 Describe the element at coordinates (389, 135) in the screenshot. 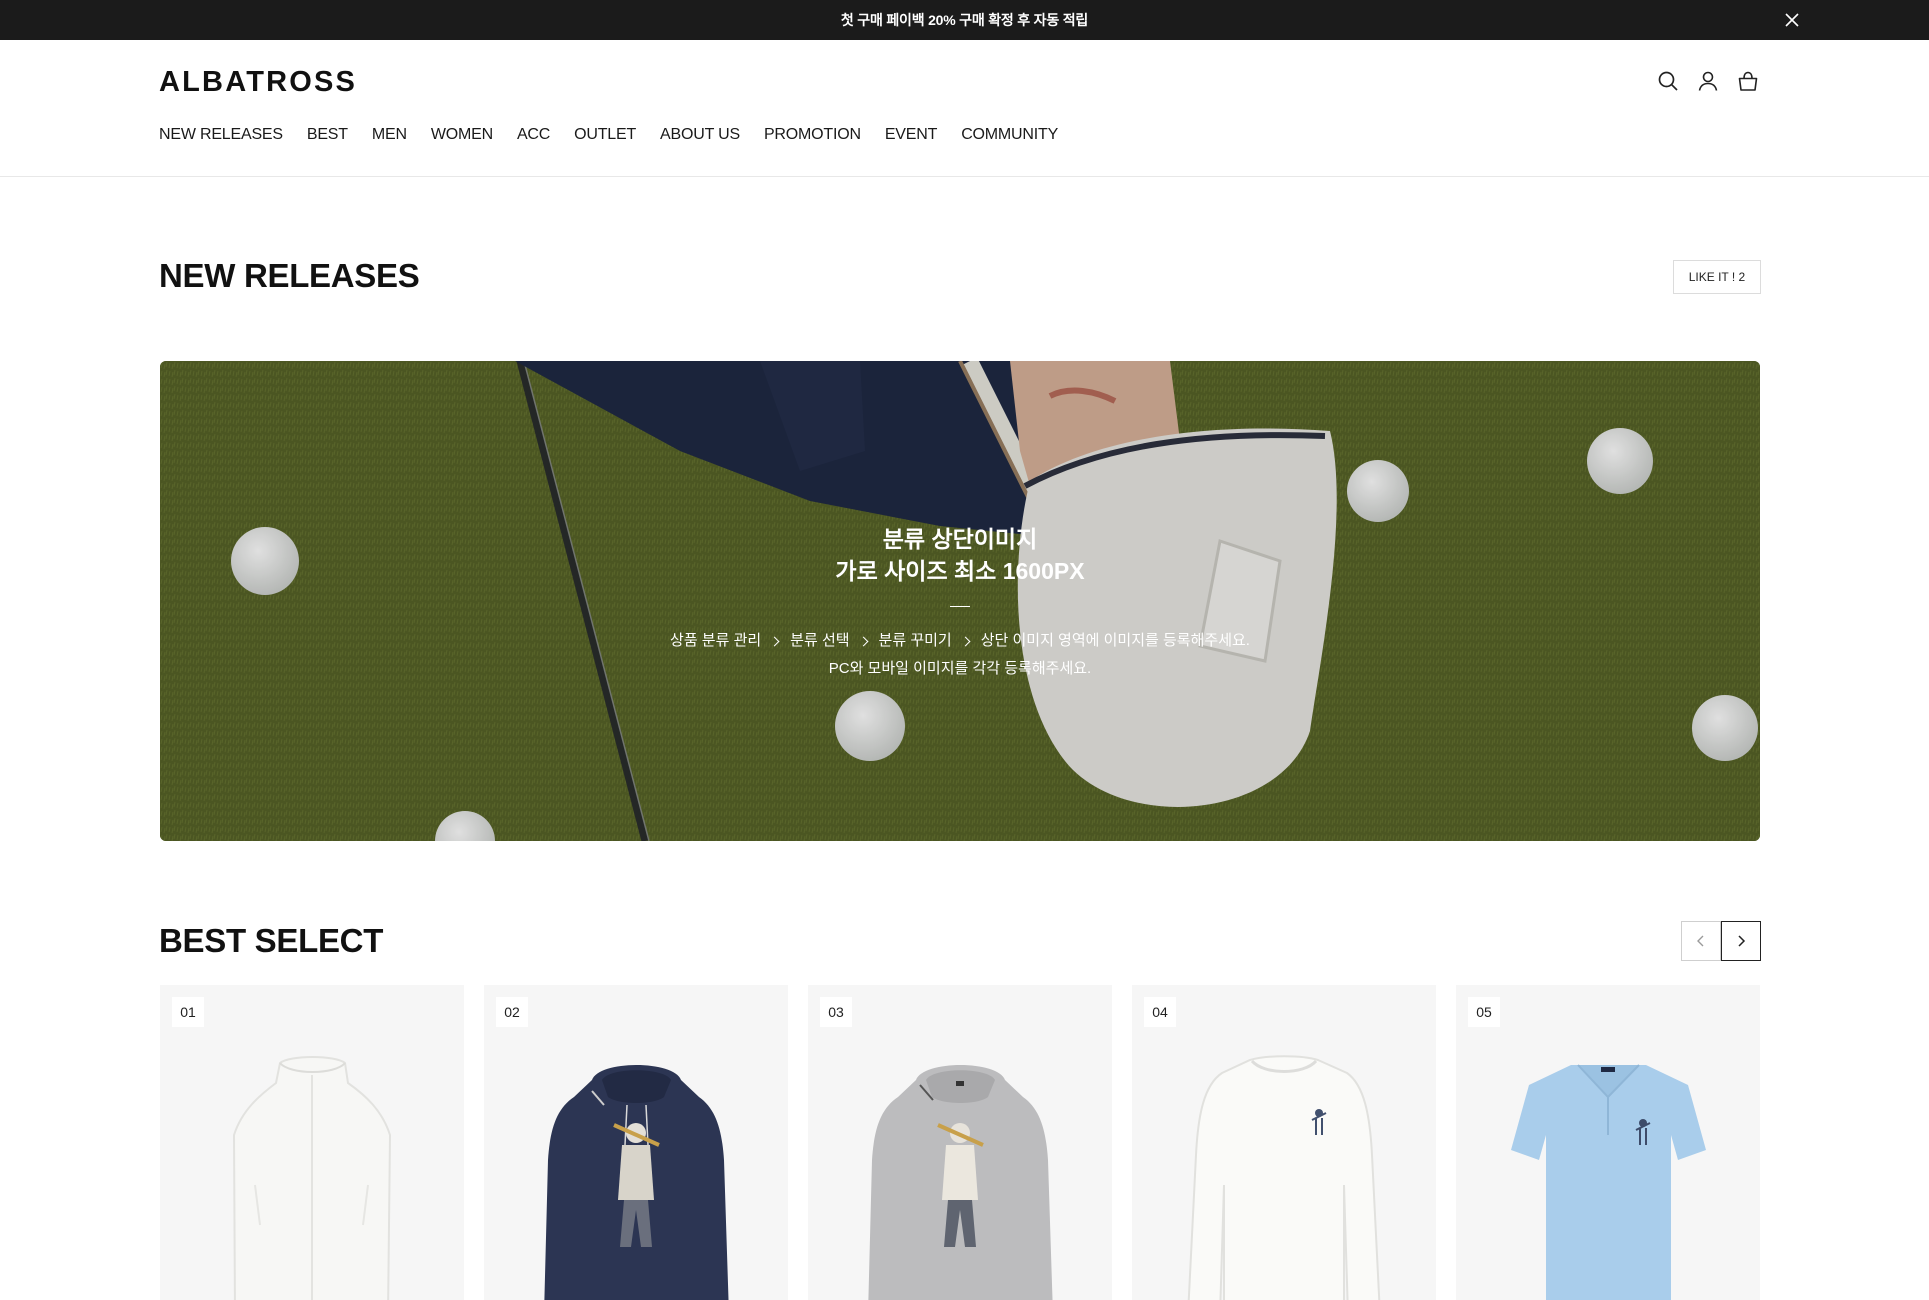

I see `nav-men: MEN` at that location.